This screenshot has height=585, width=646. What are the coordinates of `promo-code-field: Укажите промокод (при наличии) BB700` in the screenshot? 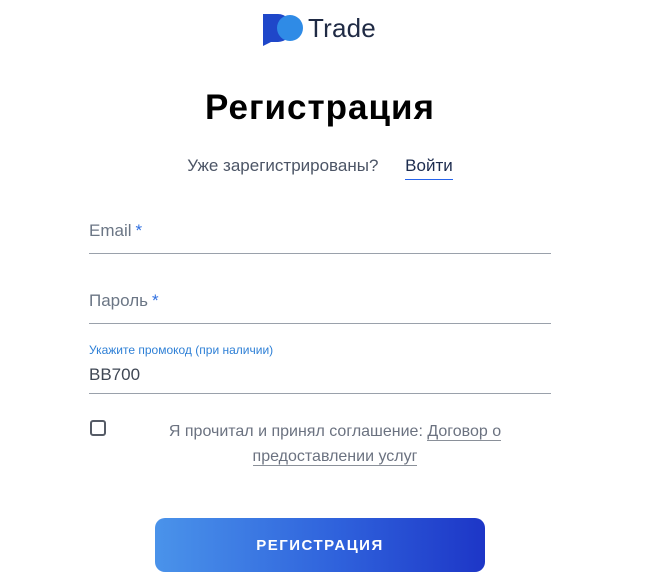 It's located at (320, 367).